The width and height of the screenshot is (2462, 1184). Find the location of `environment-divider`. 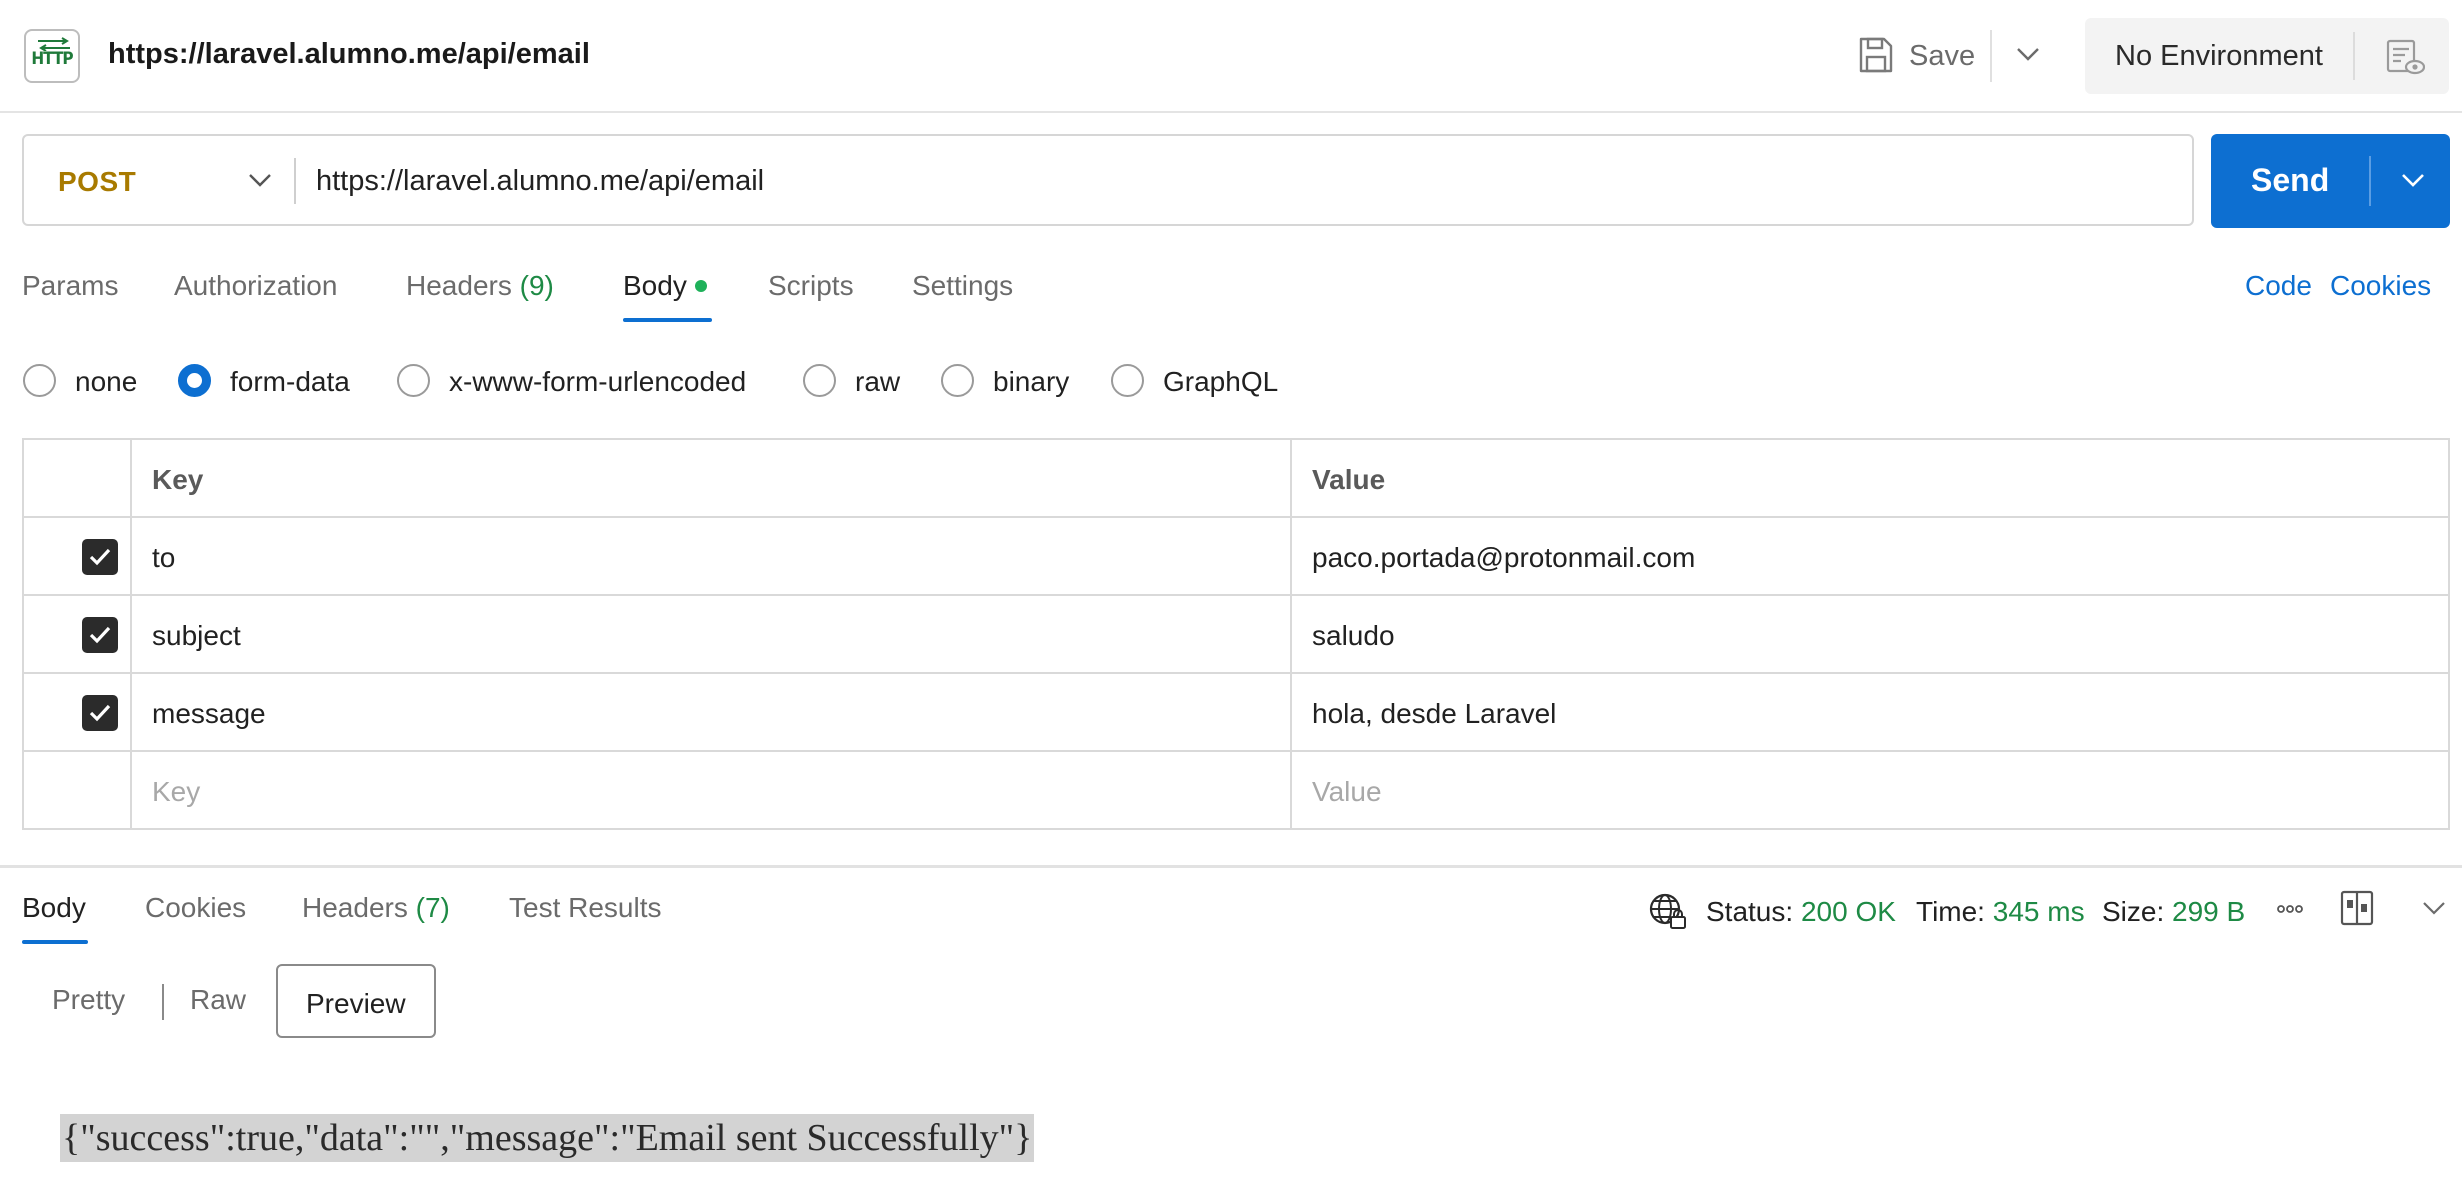

environment-divider is located at coordinates (2354, 56).